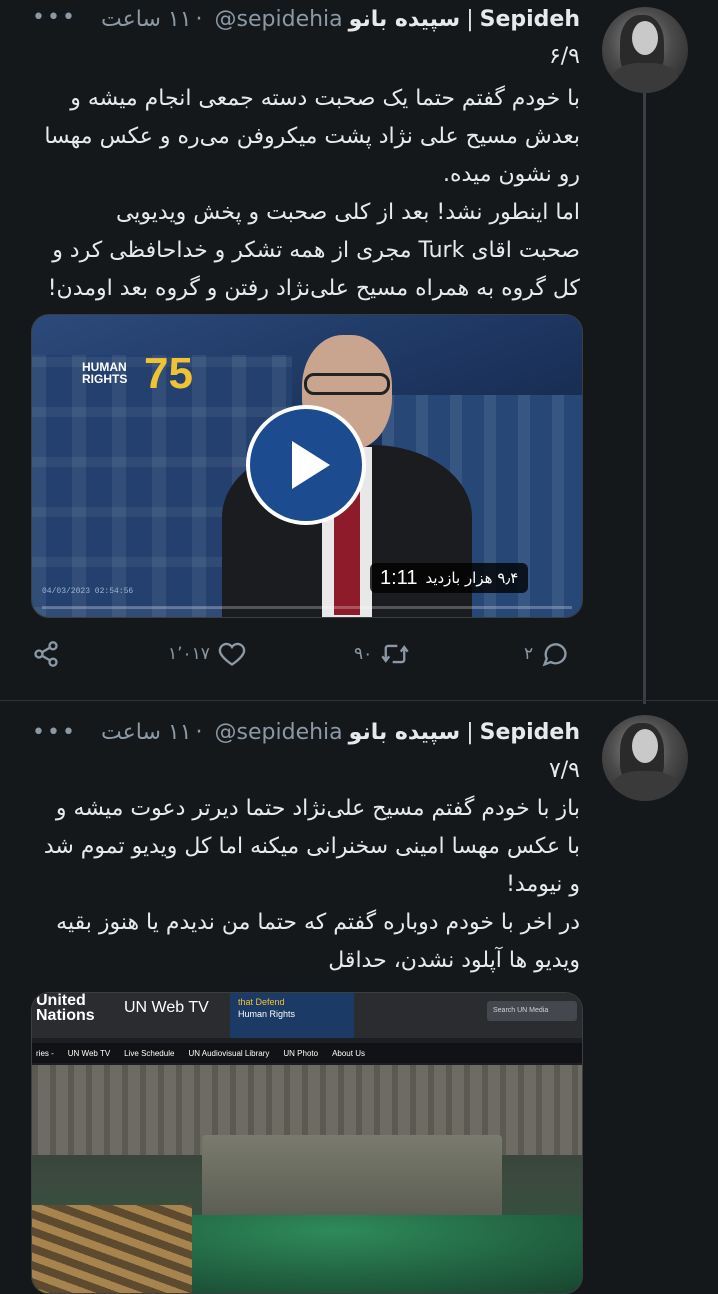  I want to click on reply-button: ۲, so click(546, 654).